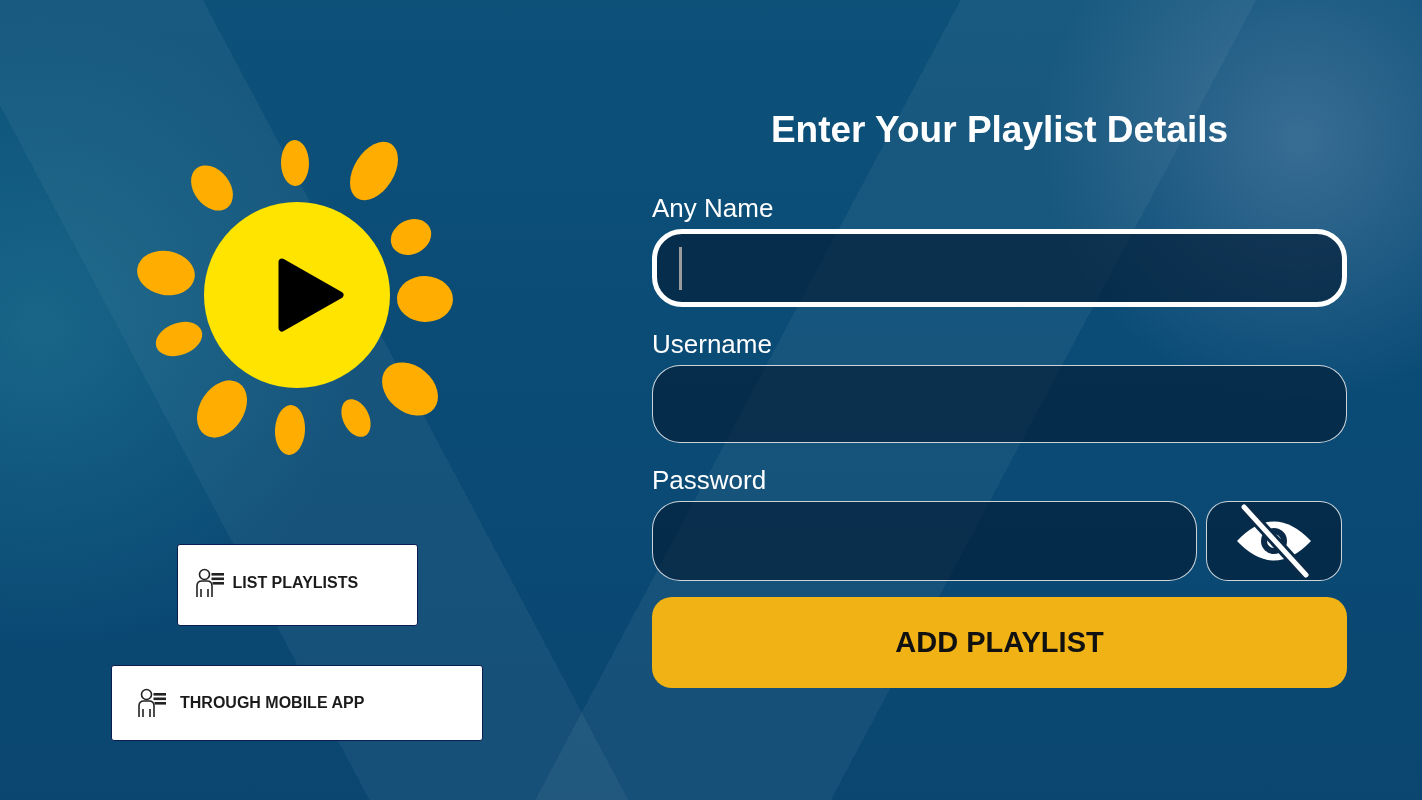 This screenshot has width=1422, height=800. Describe the element at coordinates (999, 130) in the screenshot. I see `form-title: Enter Your Playlist Details` at that location.